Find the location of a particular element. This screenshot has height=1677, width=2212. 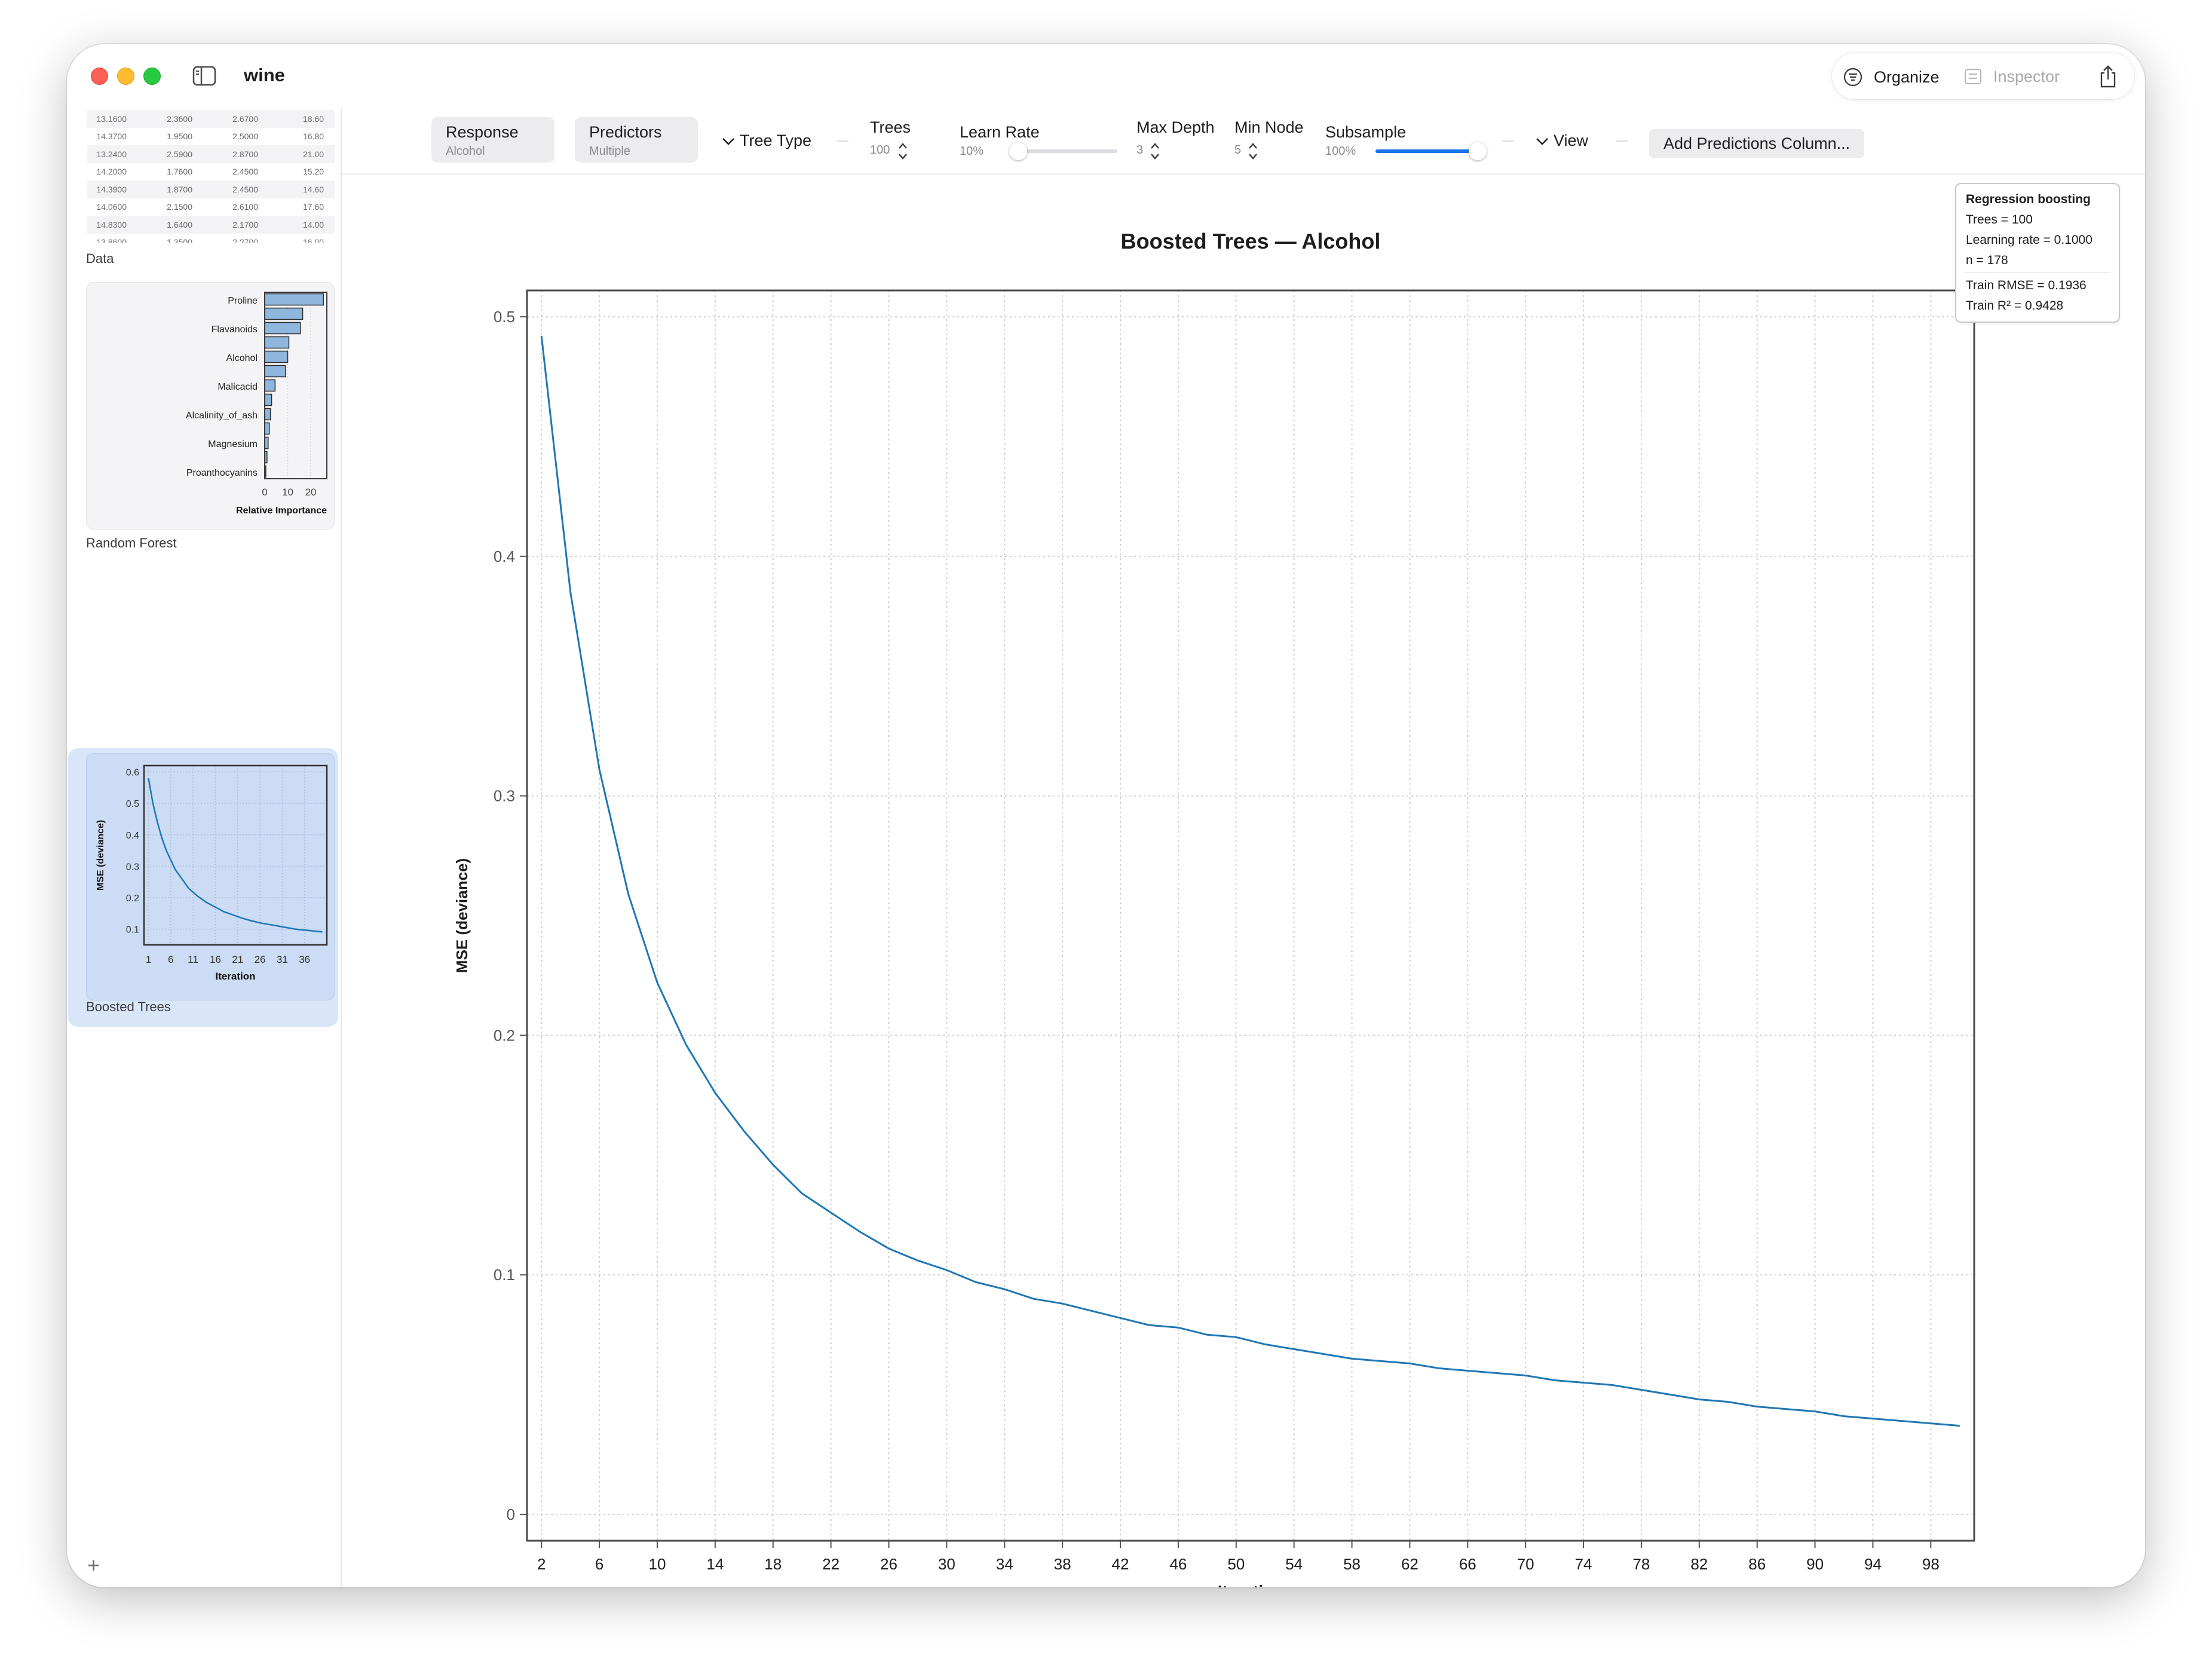

x-tick-label: 58 is located at coordinates (1352, 1564).